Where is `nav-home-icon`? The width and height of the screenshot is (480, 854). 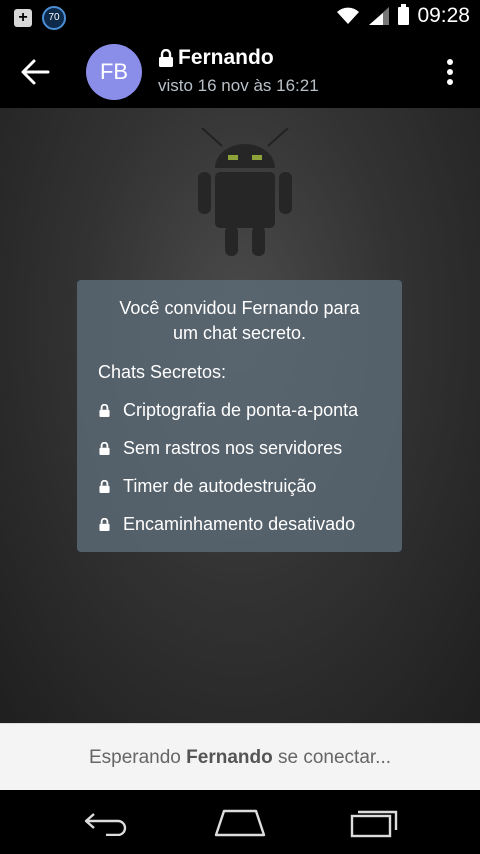
nav-home-icon is located at coordinates (240, 823).